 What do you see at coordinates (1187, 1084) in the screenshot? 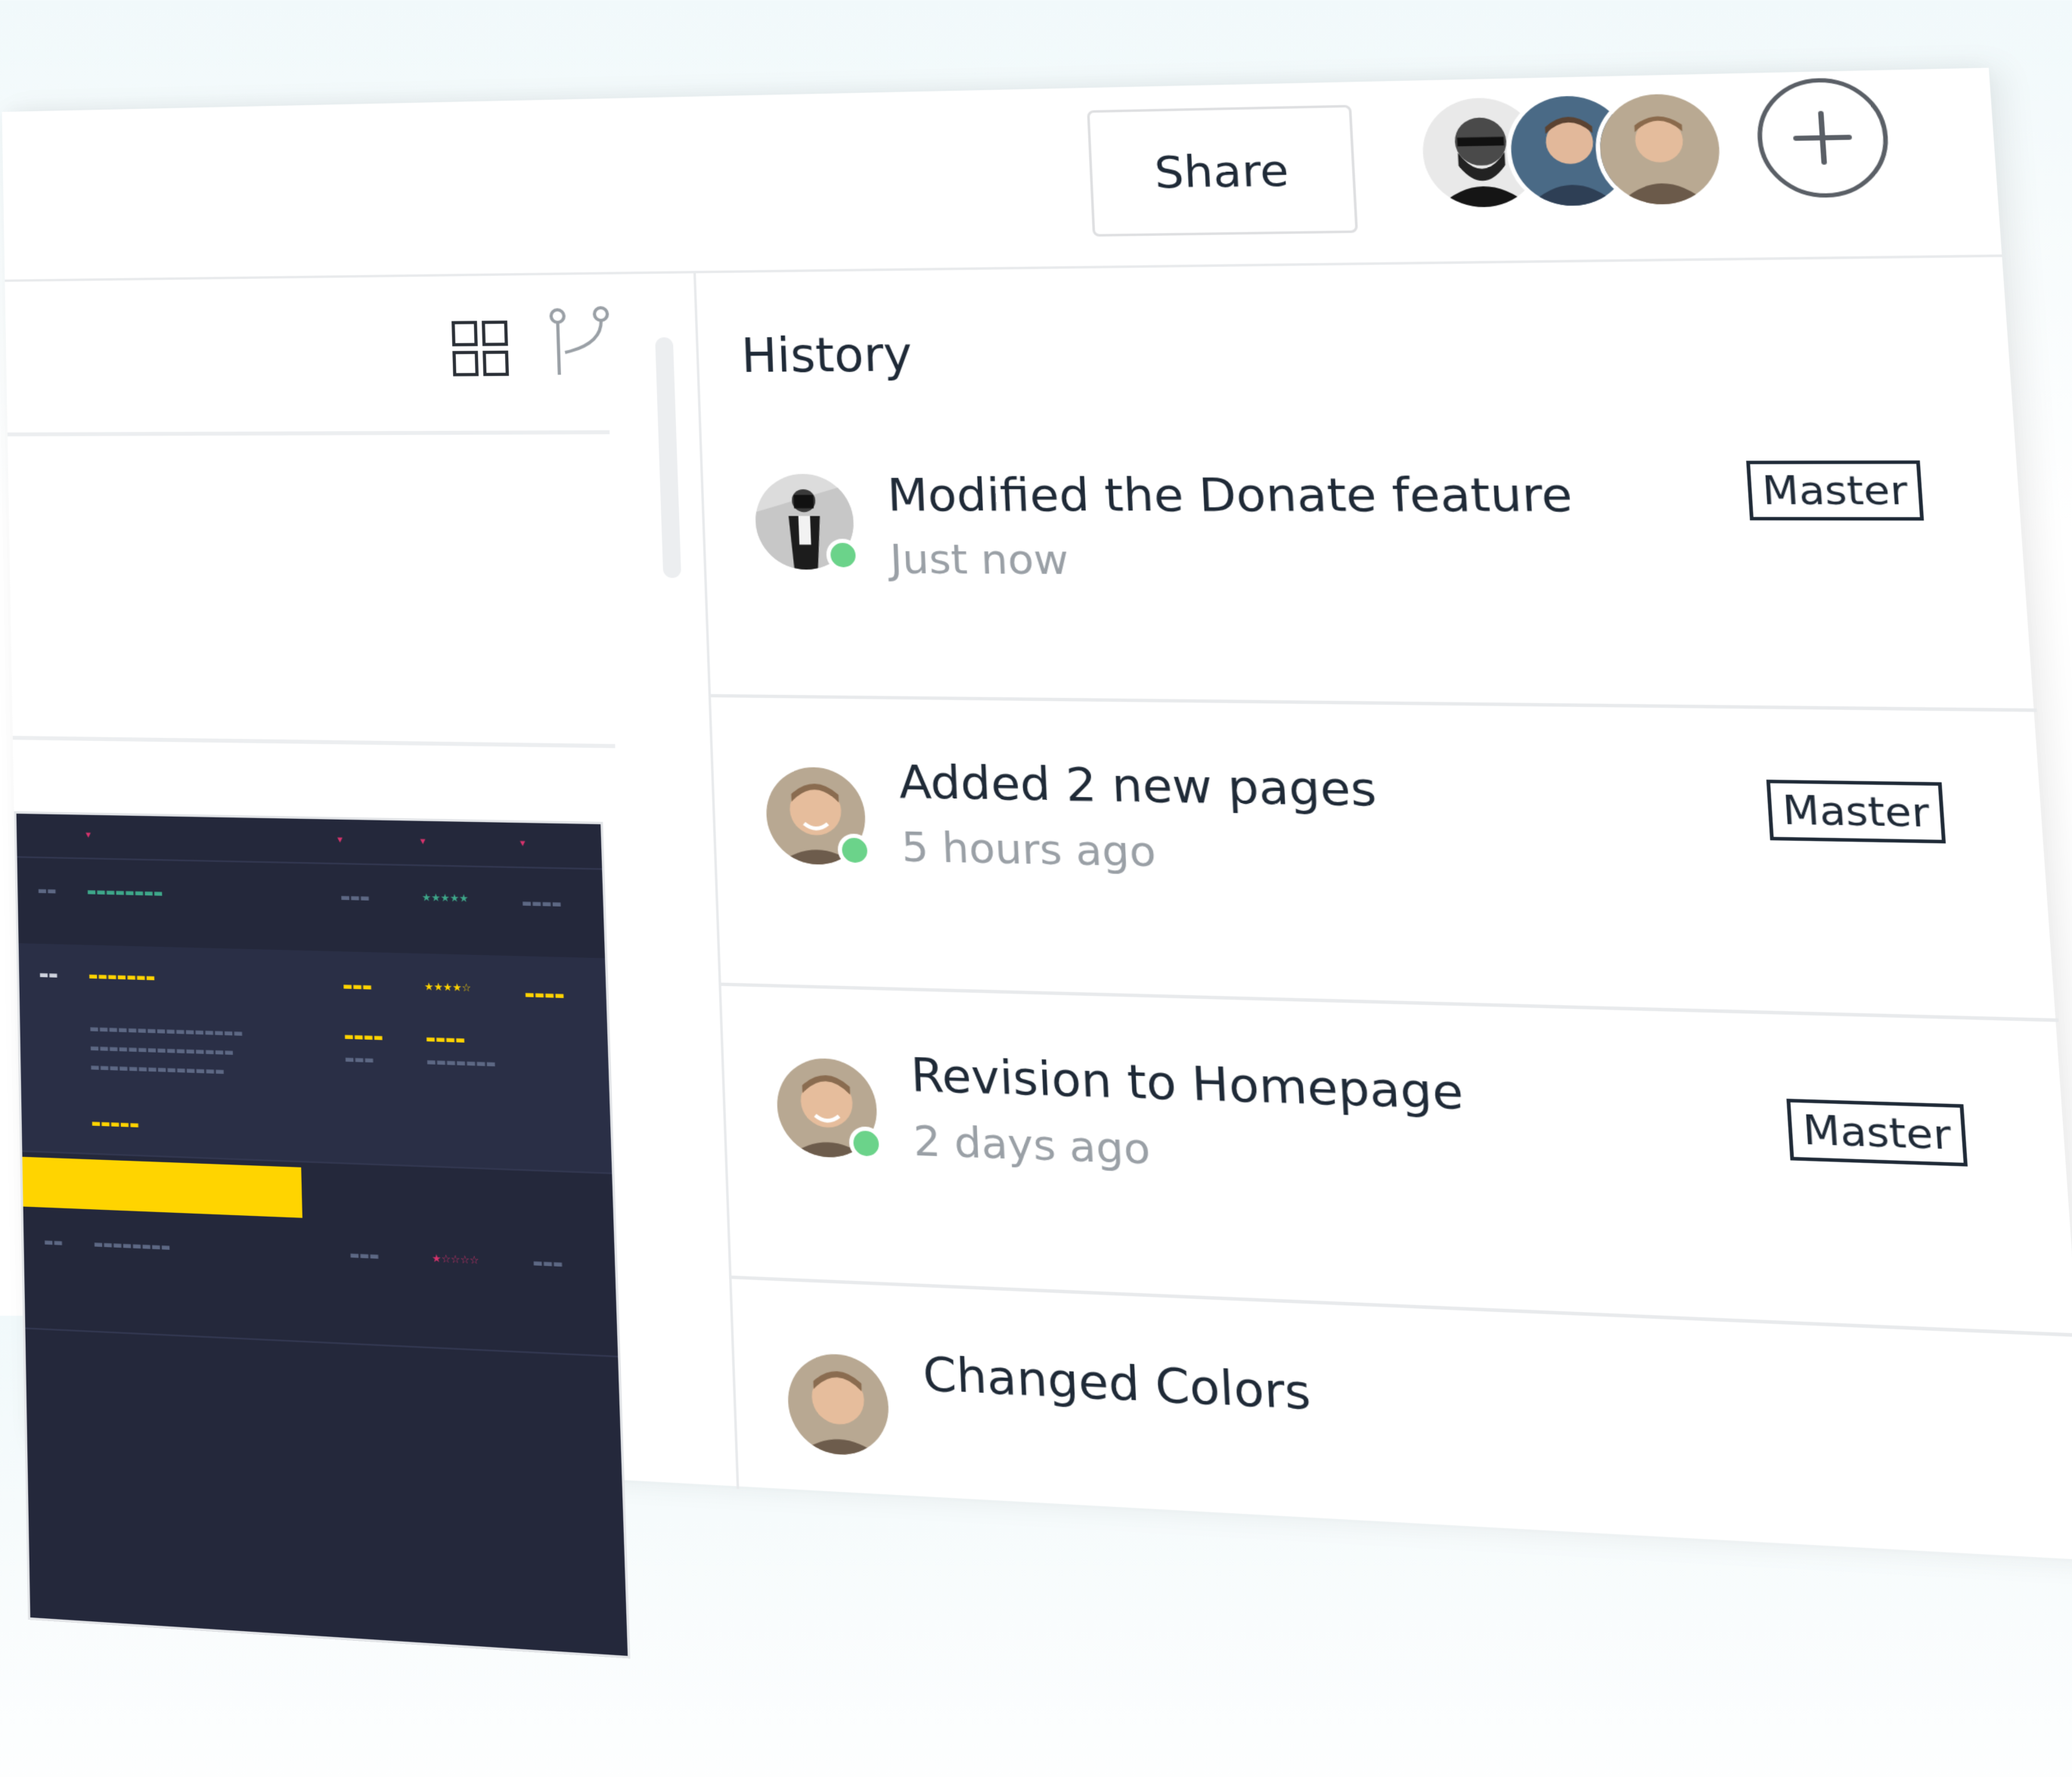
I see `history-item-title: Revision to Homepage` at bounding box center [1187, 1084].